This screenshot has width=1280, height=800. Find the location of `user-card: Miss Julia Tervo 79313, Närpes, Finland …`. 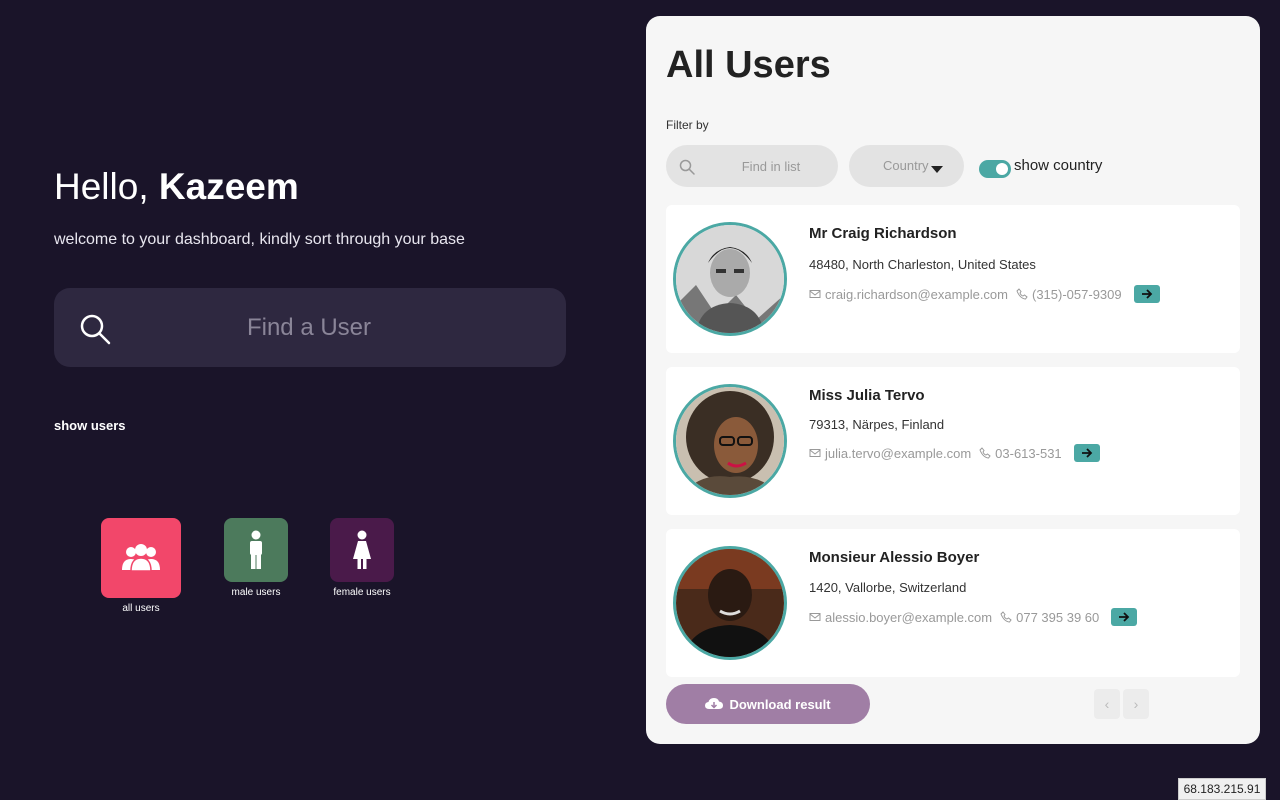

user-card: Miss Julia Tervo 79313, Närpes, Finland … is located at coordinates (953, 441).